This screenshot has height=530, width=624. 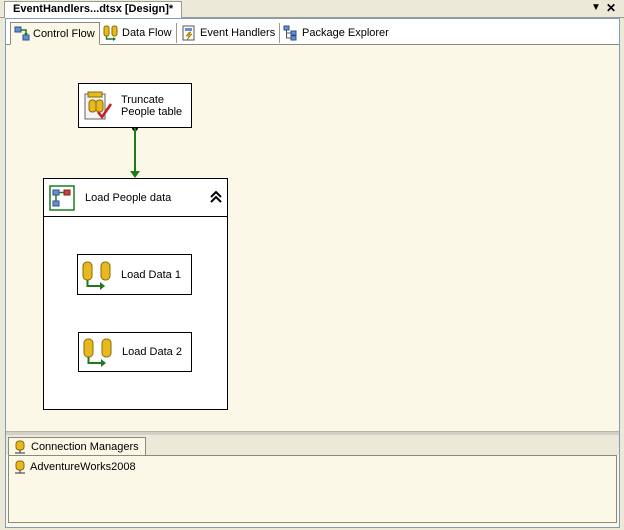 What do you see at coordinates (147, 33) in the screenshot?
I see `tab-label: Data Flow` at bounding box center [147, 33].